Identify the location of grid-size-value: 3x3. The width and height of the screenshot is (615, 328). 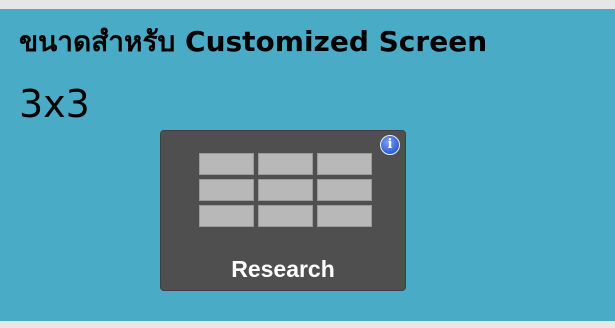
(54, 104).